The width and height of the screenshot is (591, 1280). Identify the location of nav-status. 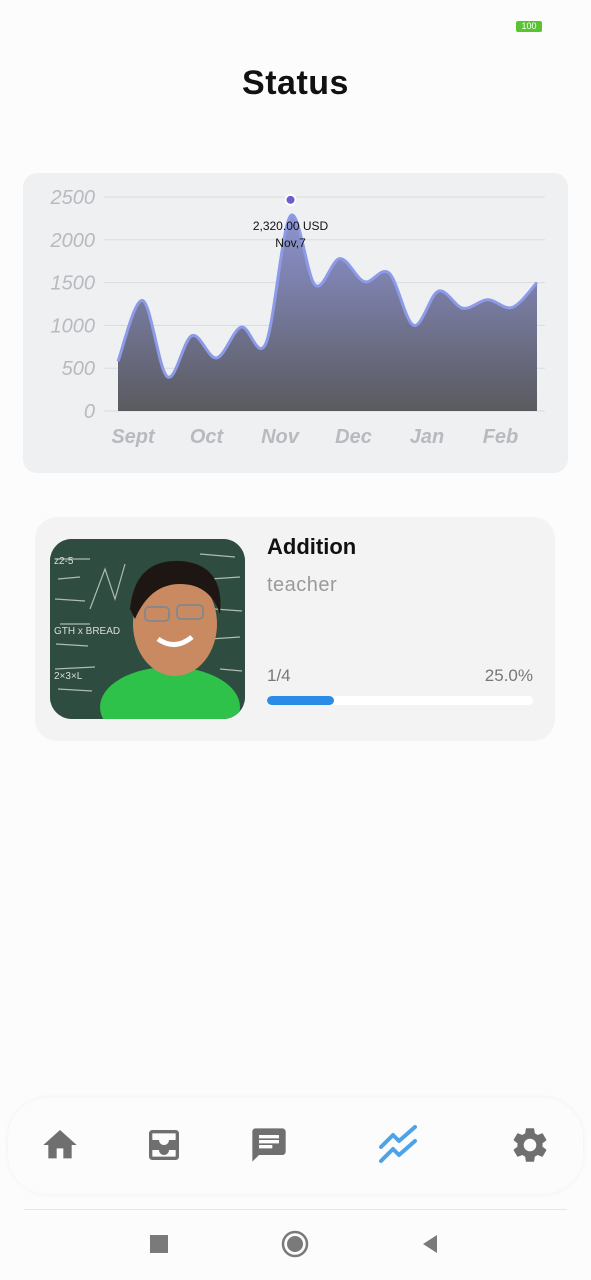
(399, 1145).